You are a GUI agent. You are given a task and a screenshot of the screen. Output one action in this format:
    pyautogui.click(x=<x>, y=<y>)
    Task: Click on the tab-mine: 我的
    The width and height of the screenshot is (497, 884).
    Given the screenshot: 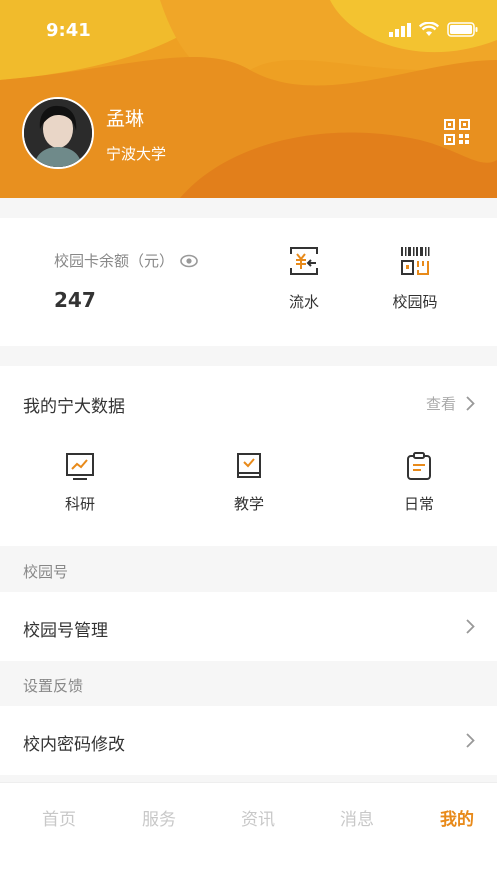 What is the action you would take?
    pyautogui.click(x=457, y=817)
    